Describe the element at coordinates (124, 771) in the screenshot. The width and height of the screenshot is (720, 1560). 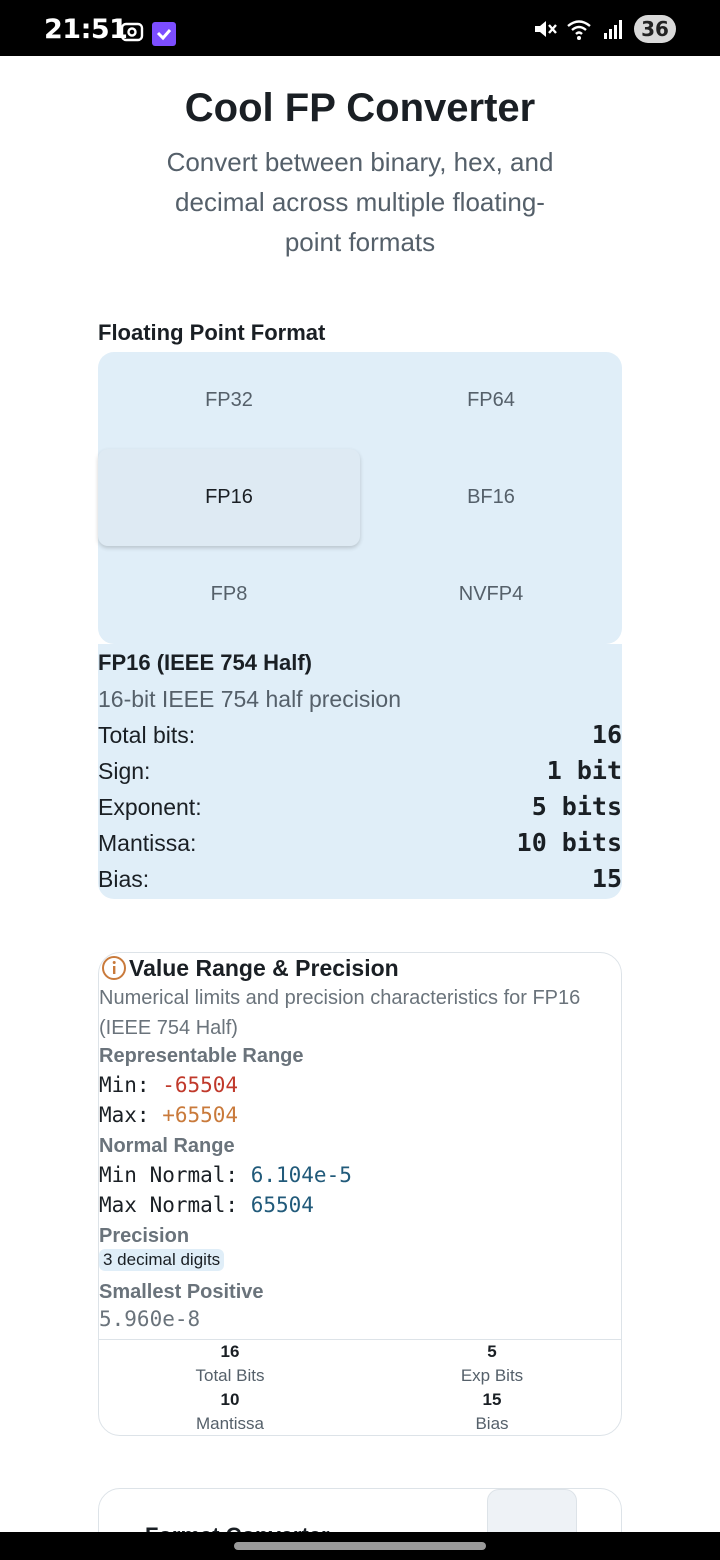
I see `info-label: Sign:` at that location.